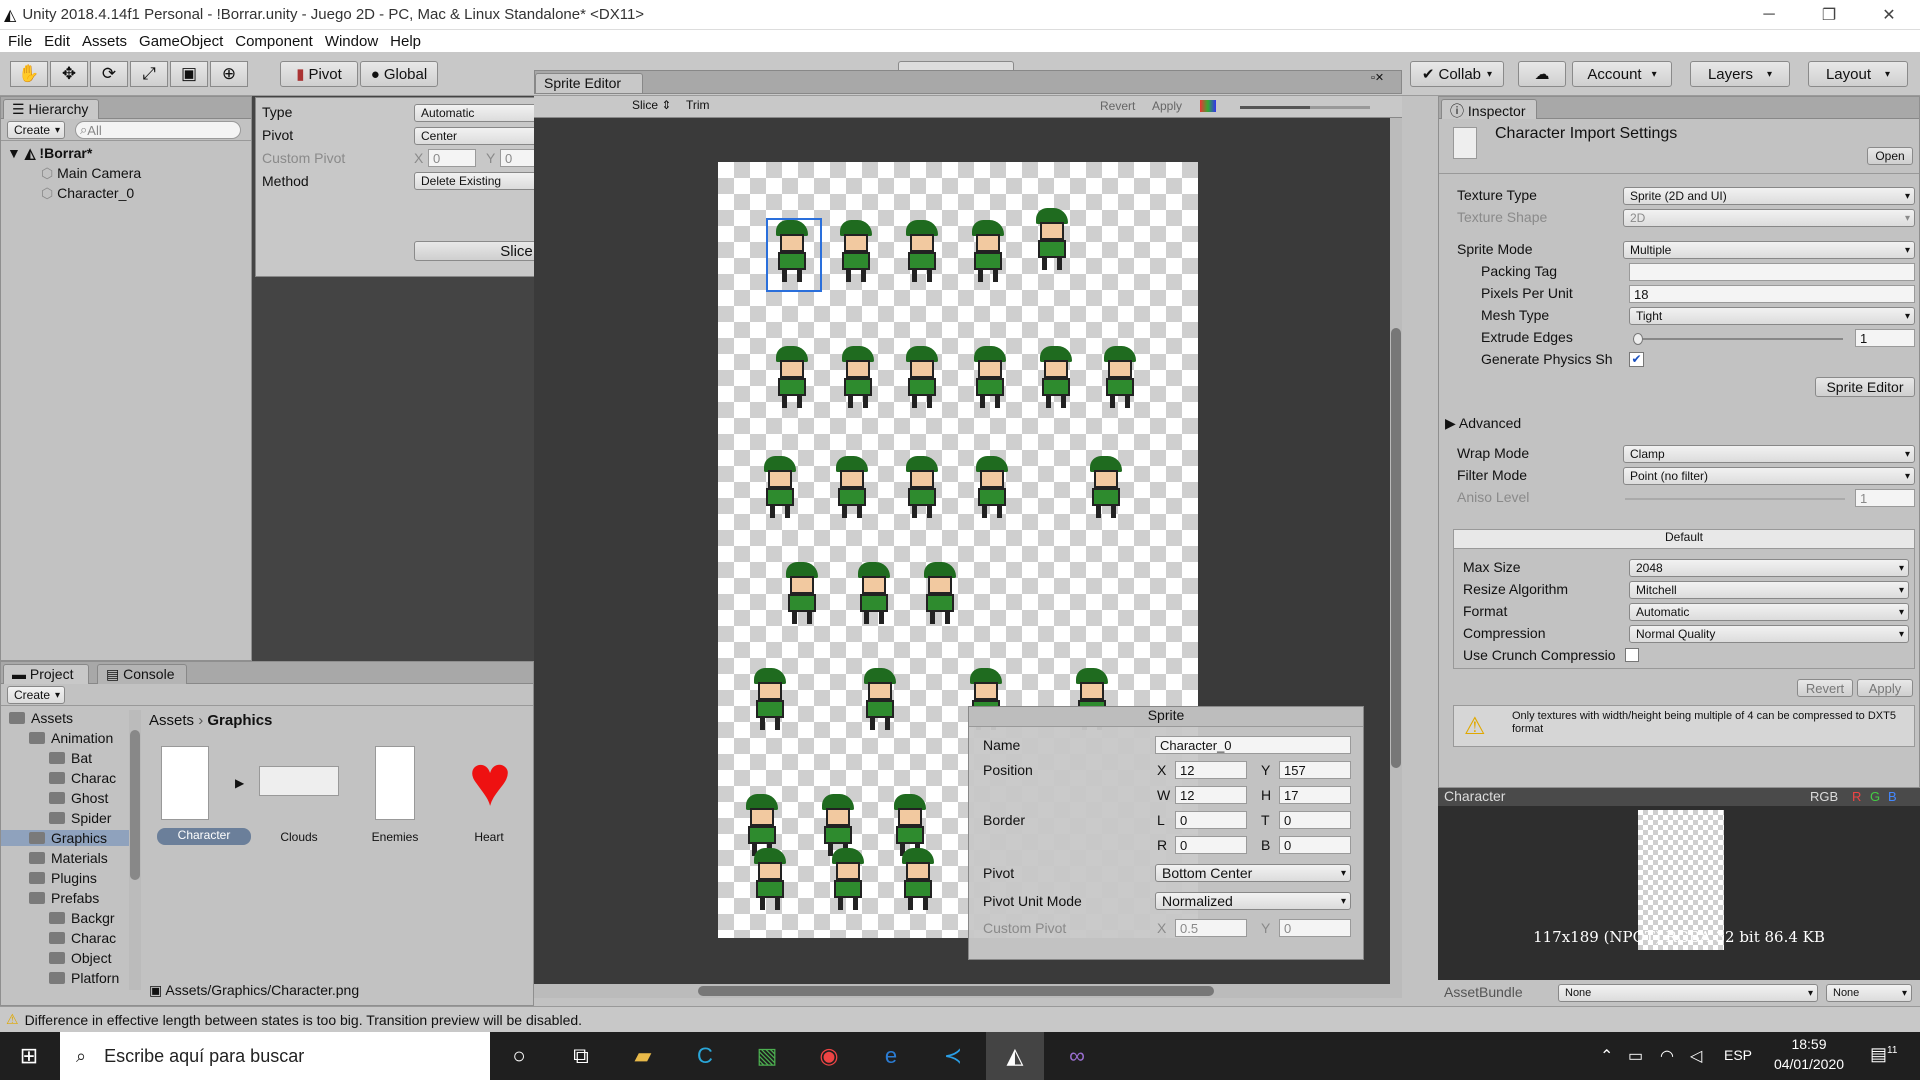 The width and height of the screenshot is (1920, 1080). Describe the element at coordinates (1315, 820) in the screenshot. I see `border-t-field: 0` at that location.